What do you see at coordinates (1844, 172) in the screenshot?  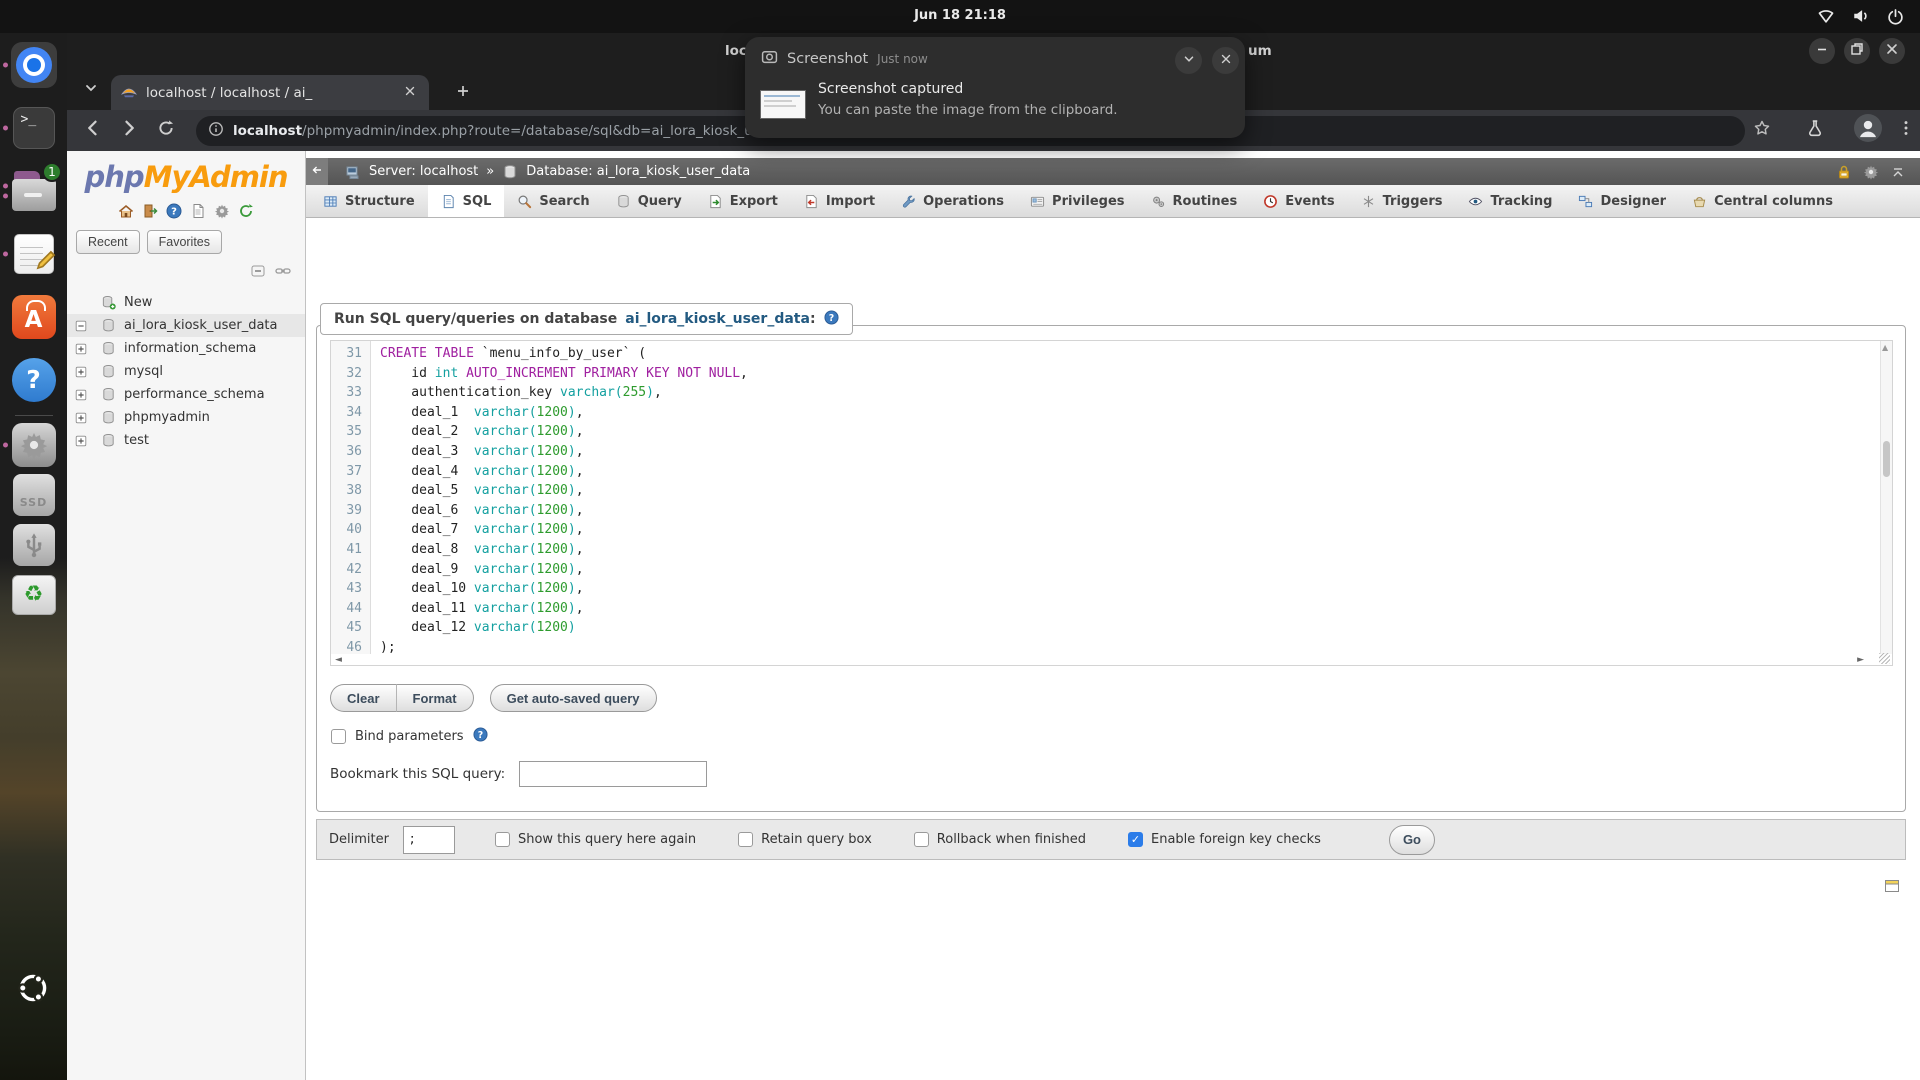 I see `ssl-lock-icon` at bounding box center [1844, 172].